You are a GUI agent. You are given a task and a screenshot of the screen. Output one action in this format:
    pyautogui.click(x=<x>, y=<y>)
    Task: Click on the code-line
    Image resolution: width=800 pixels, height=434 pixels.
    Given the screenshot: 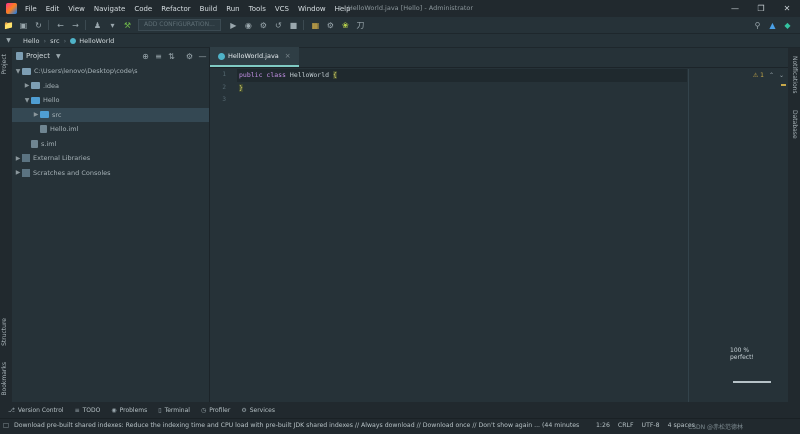 What is the action you would take?
    pyautogui.click(x=462, y=100)
    